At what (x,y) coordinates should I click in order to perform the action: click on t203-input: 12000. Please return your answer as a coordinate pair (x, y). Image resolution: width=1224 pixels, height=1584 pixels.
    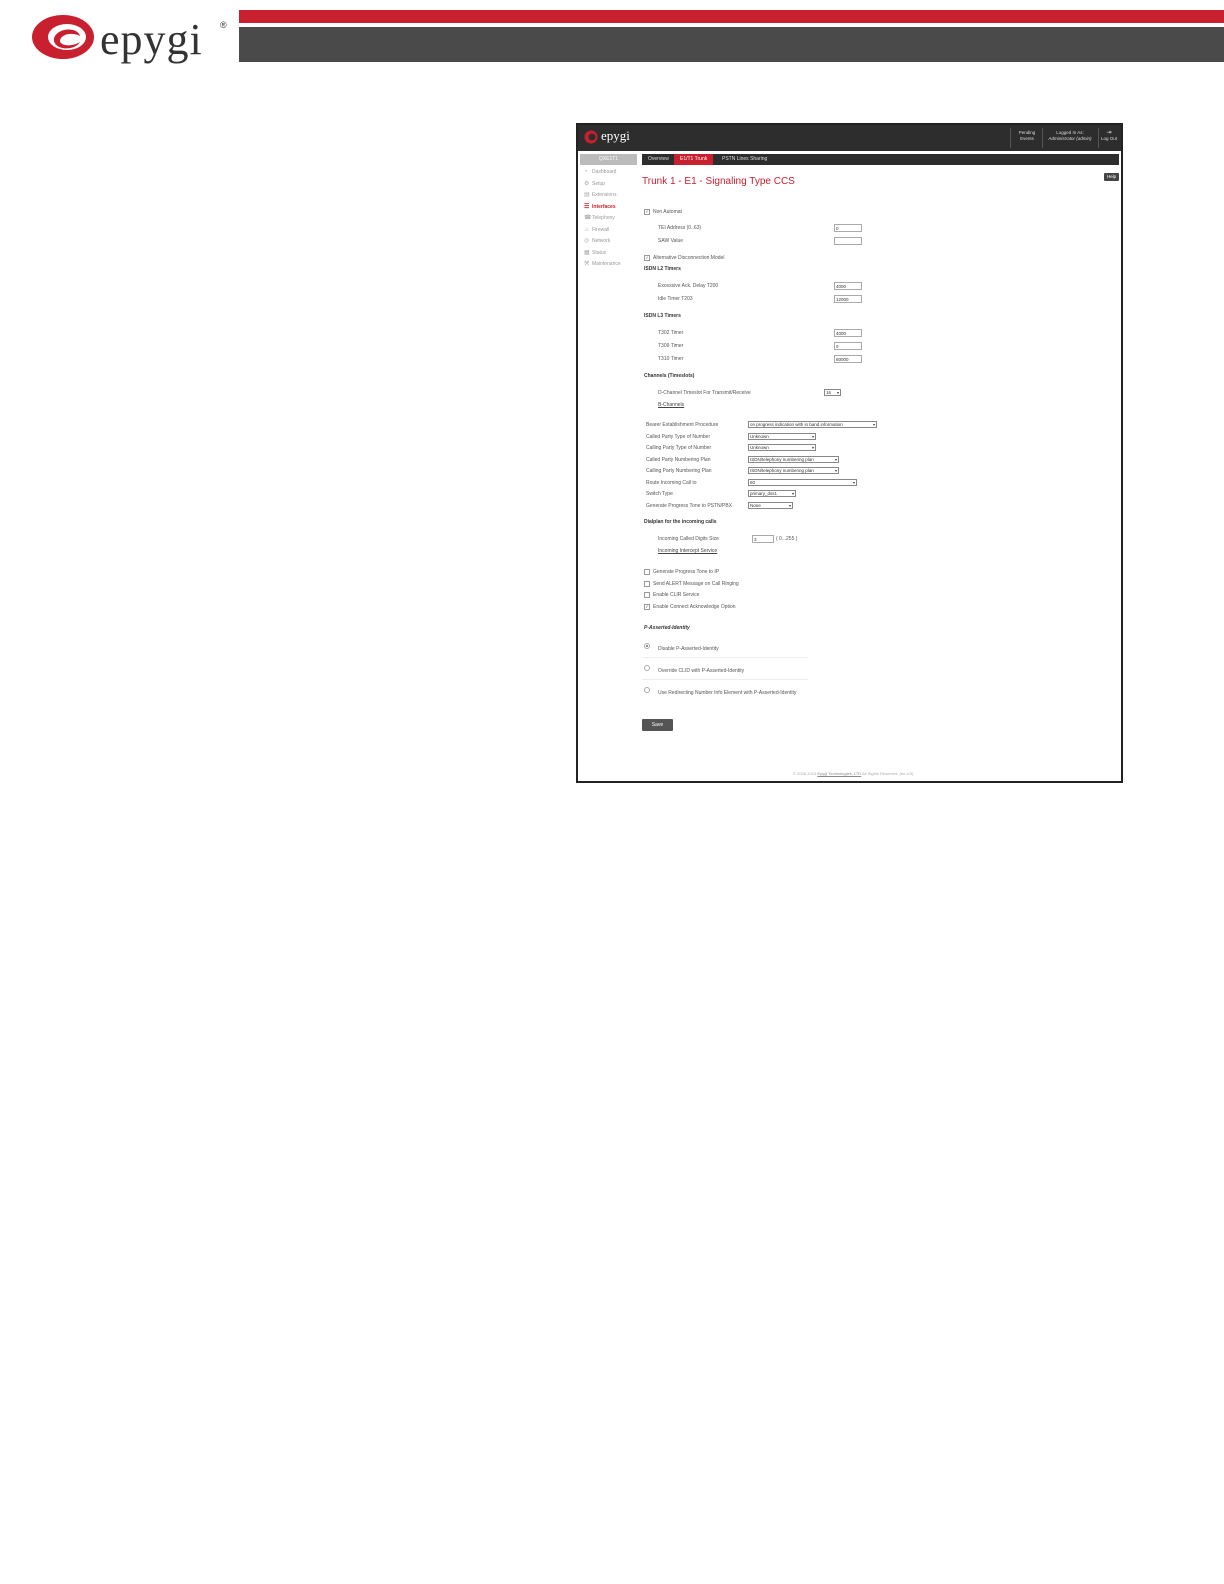
    Looking at the image, I should click on (848, 299).